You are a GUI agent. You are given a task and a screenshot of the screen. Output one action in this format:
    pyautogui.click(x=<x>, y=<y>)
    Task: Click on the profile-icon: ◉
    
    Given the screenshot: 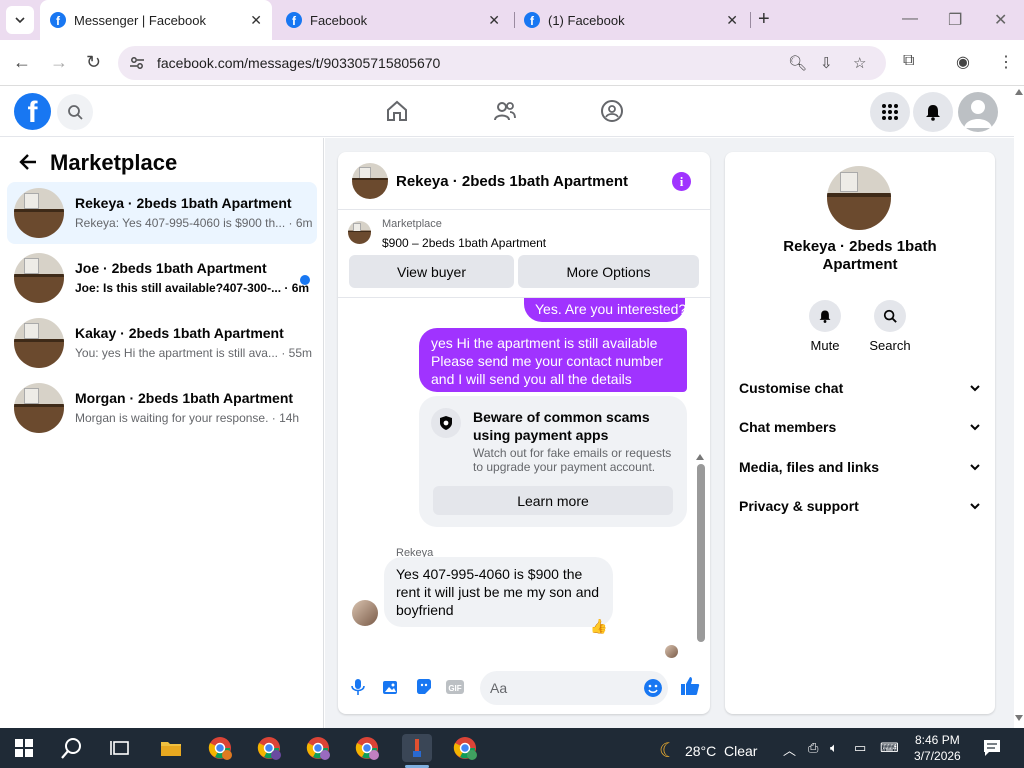 What is the action you would take?
    pyautogui.click(x=963, y=62)
    